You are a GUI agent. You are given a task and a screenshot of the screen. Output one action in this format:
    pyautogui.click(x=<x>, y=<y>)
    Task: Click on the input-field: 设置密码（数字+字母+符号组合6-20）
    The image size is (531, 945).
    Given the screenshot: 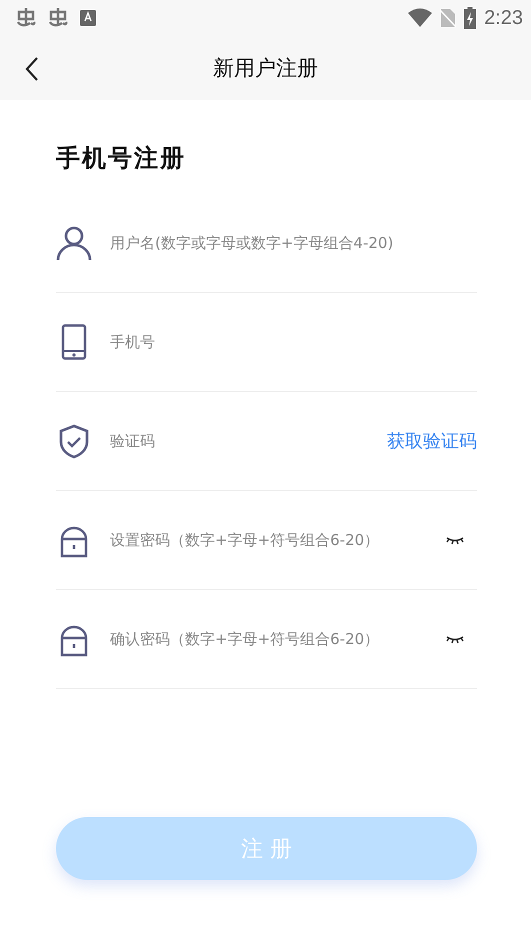 What is the action you would take?
    pyautogui.click(x=268, y=540)
    